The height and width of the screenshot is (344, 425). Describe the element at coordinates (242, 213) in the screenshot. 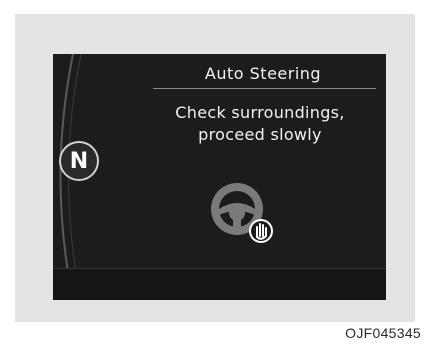

I see `steering-wheel-hands-off-icon` at that location.